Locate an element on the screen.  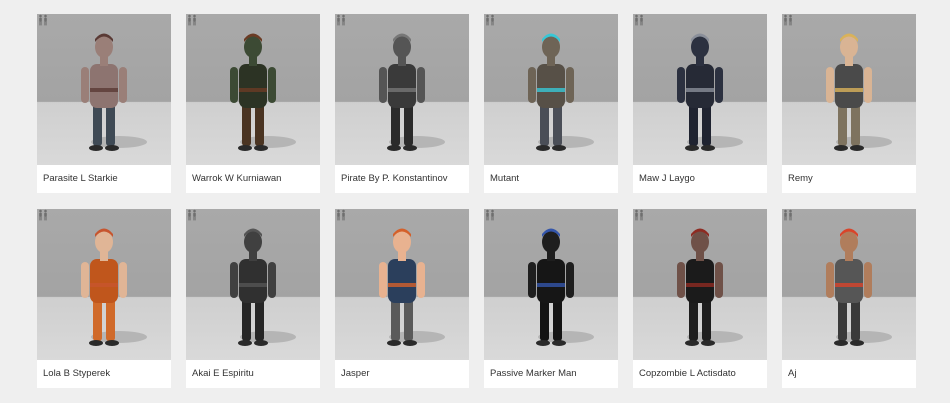
character-card: Copzombie L Actisdato is located at coordinates (700, 298).